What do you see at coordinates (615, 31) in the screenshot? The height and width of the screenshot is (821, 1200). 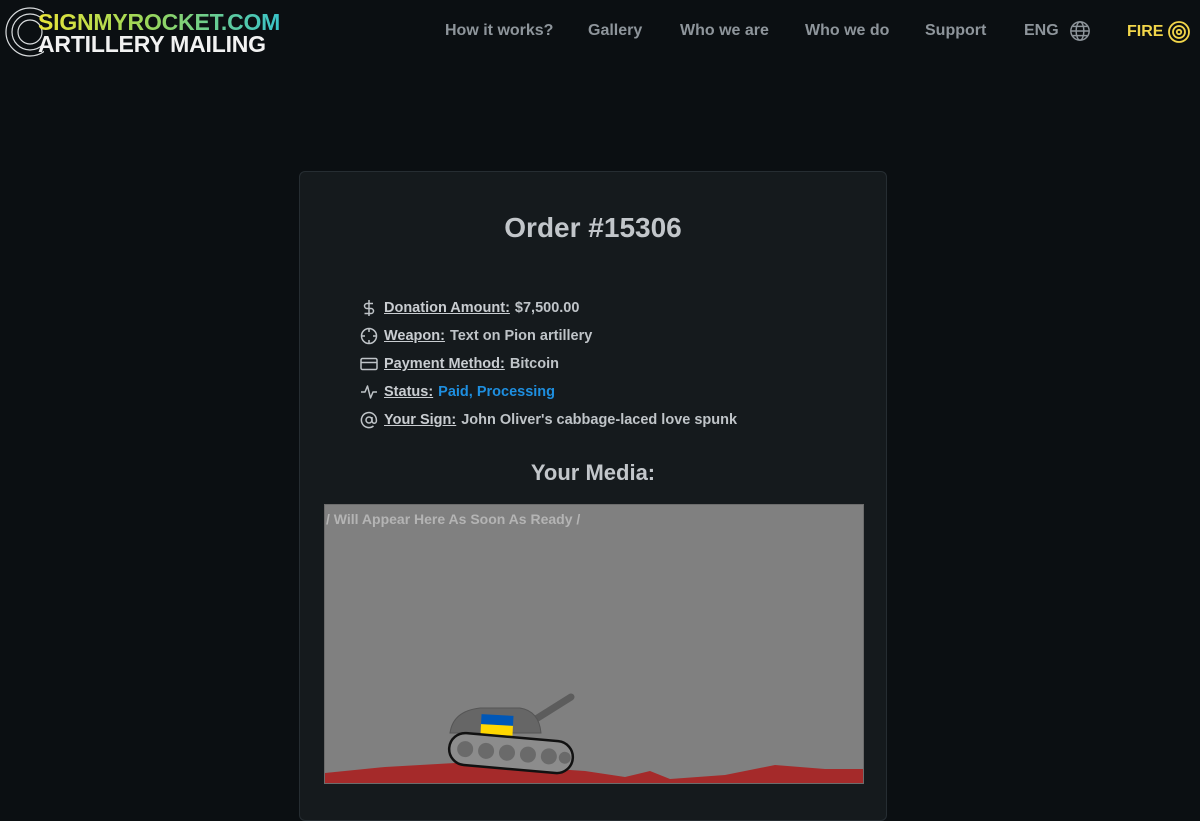 I see `nav-gallery: Gallery` at bounding box center [615, 31].